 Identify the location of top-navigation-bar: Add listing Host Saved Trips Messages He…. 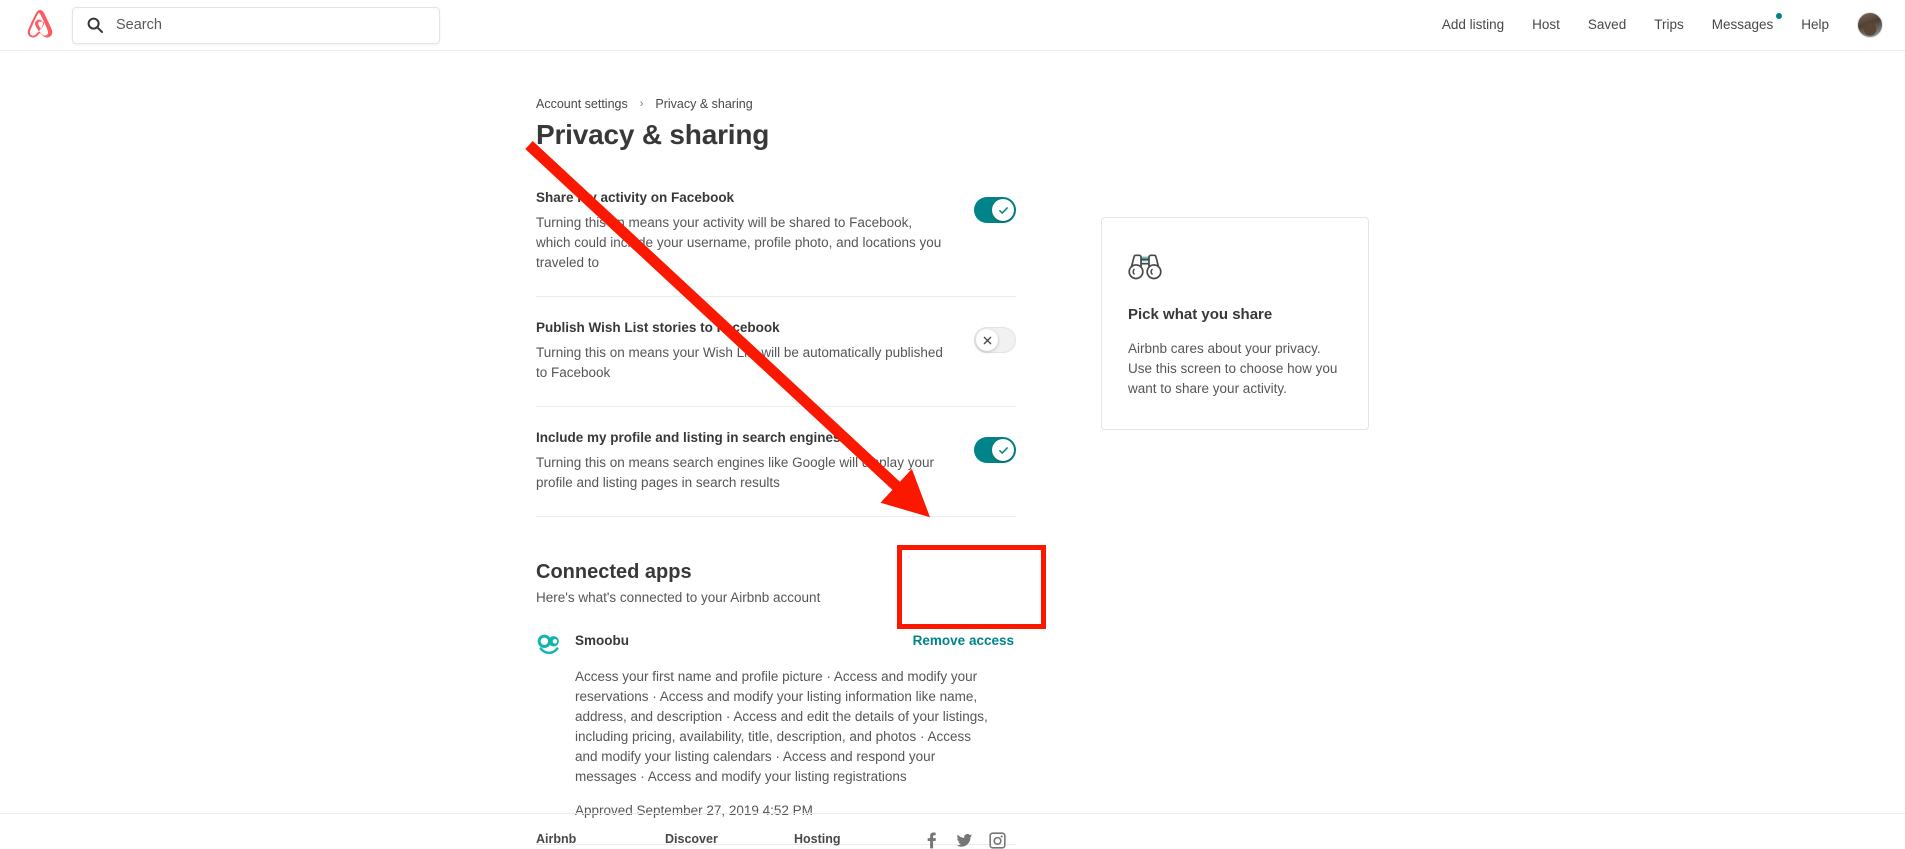
(952, 25).